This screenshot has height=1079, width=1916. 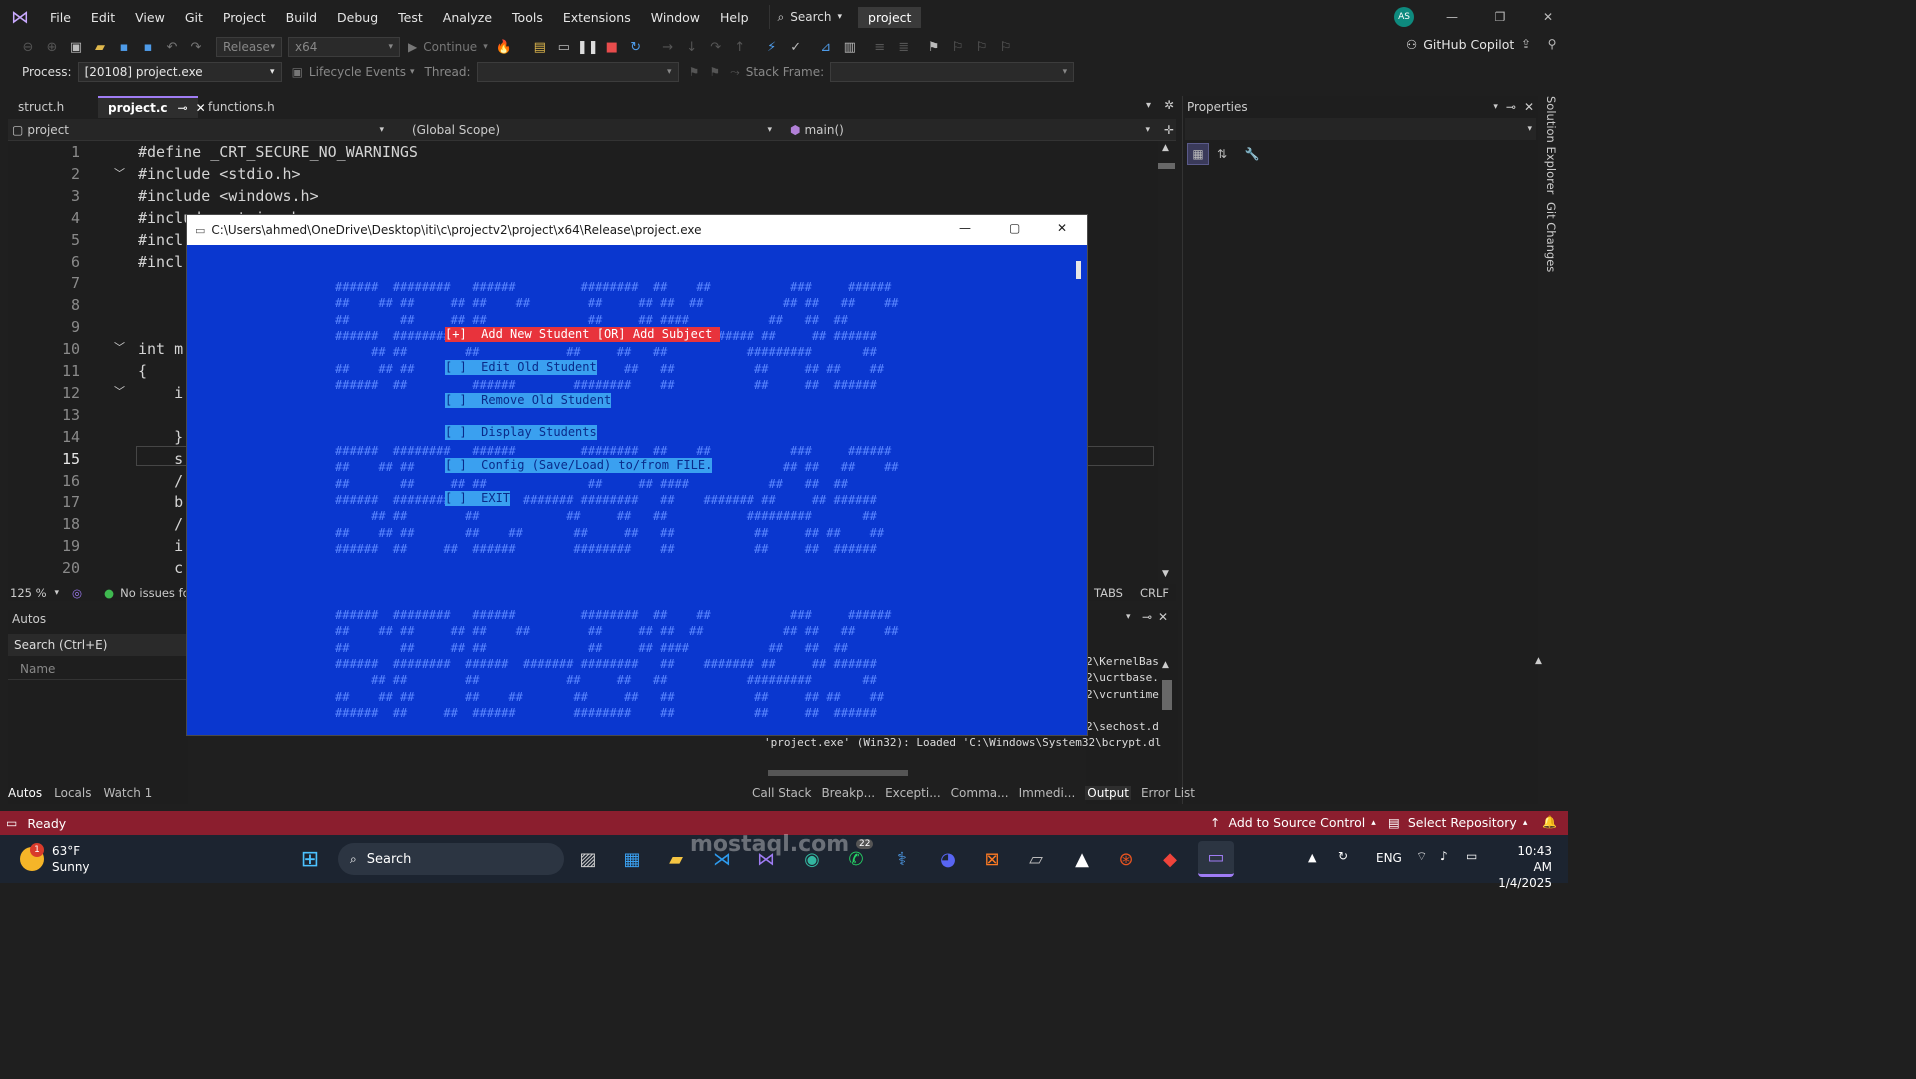 I want to click on categorized-icon: ▦, so click(x=1198, y=154).